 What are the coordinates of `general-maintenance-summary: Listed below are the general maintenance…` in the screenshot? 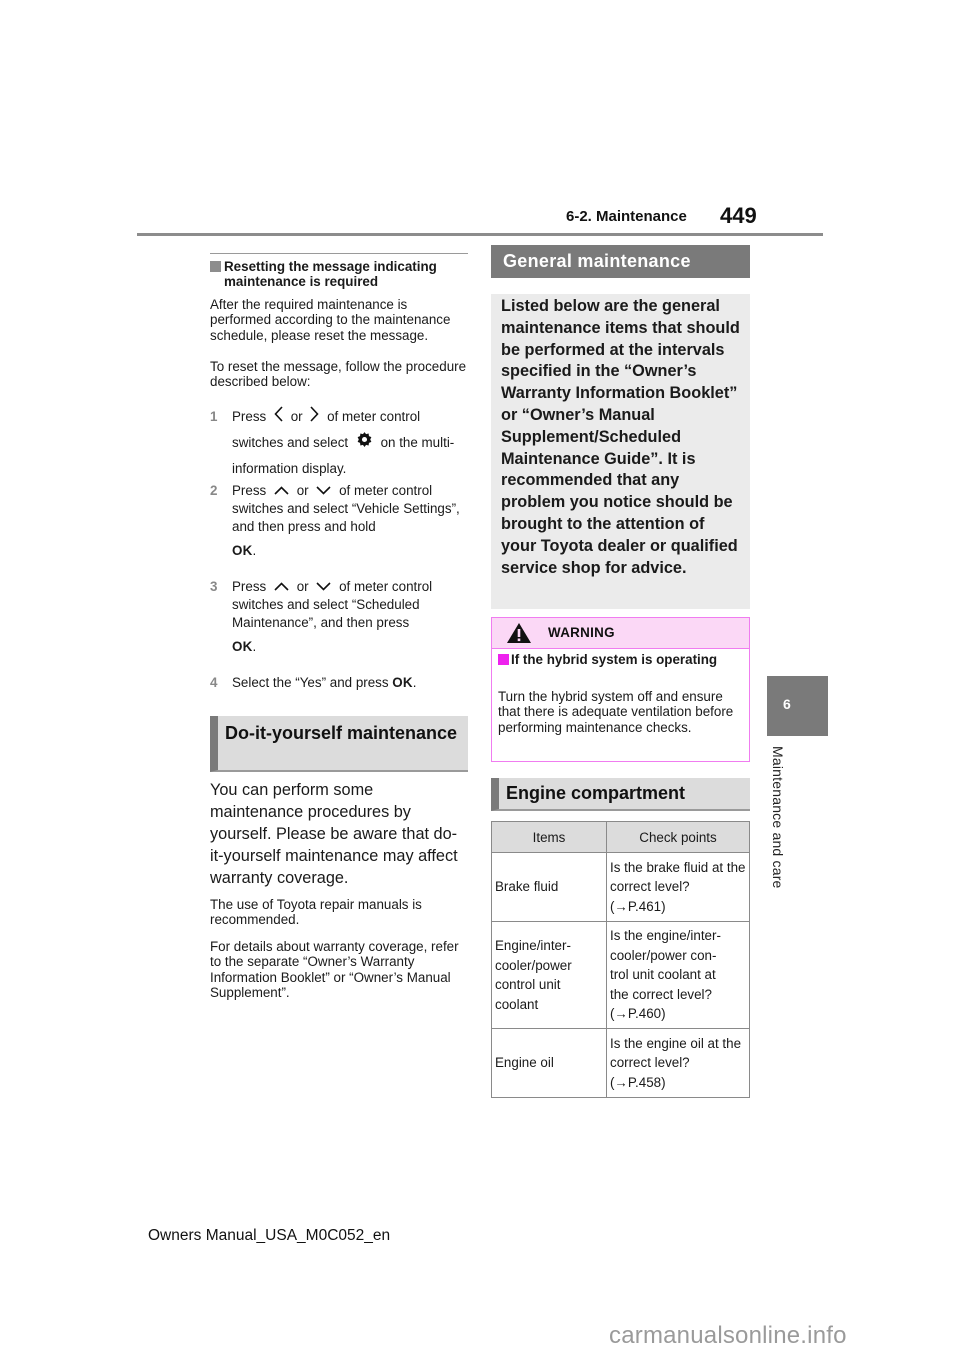 It's located at (620, 451).